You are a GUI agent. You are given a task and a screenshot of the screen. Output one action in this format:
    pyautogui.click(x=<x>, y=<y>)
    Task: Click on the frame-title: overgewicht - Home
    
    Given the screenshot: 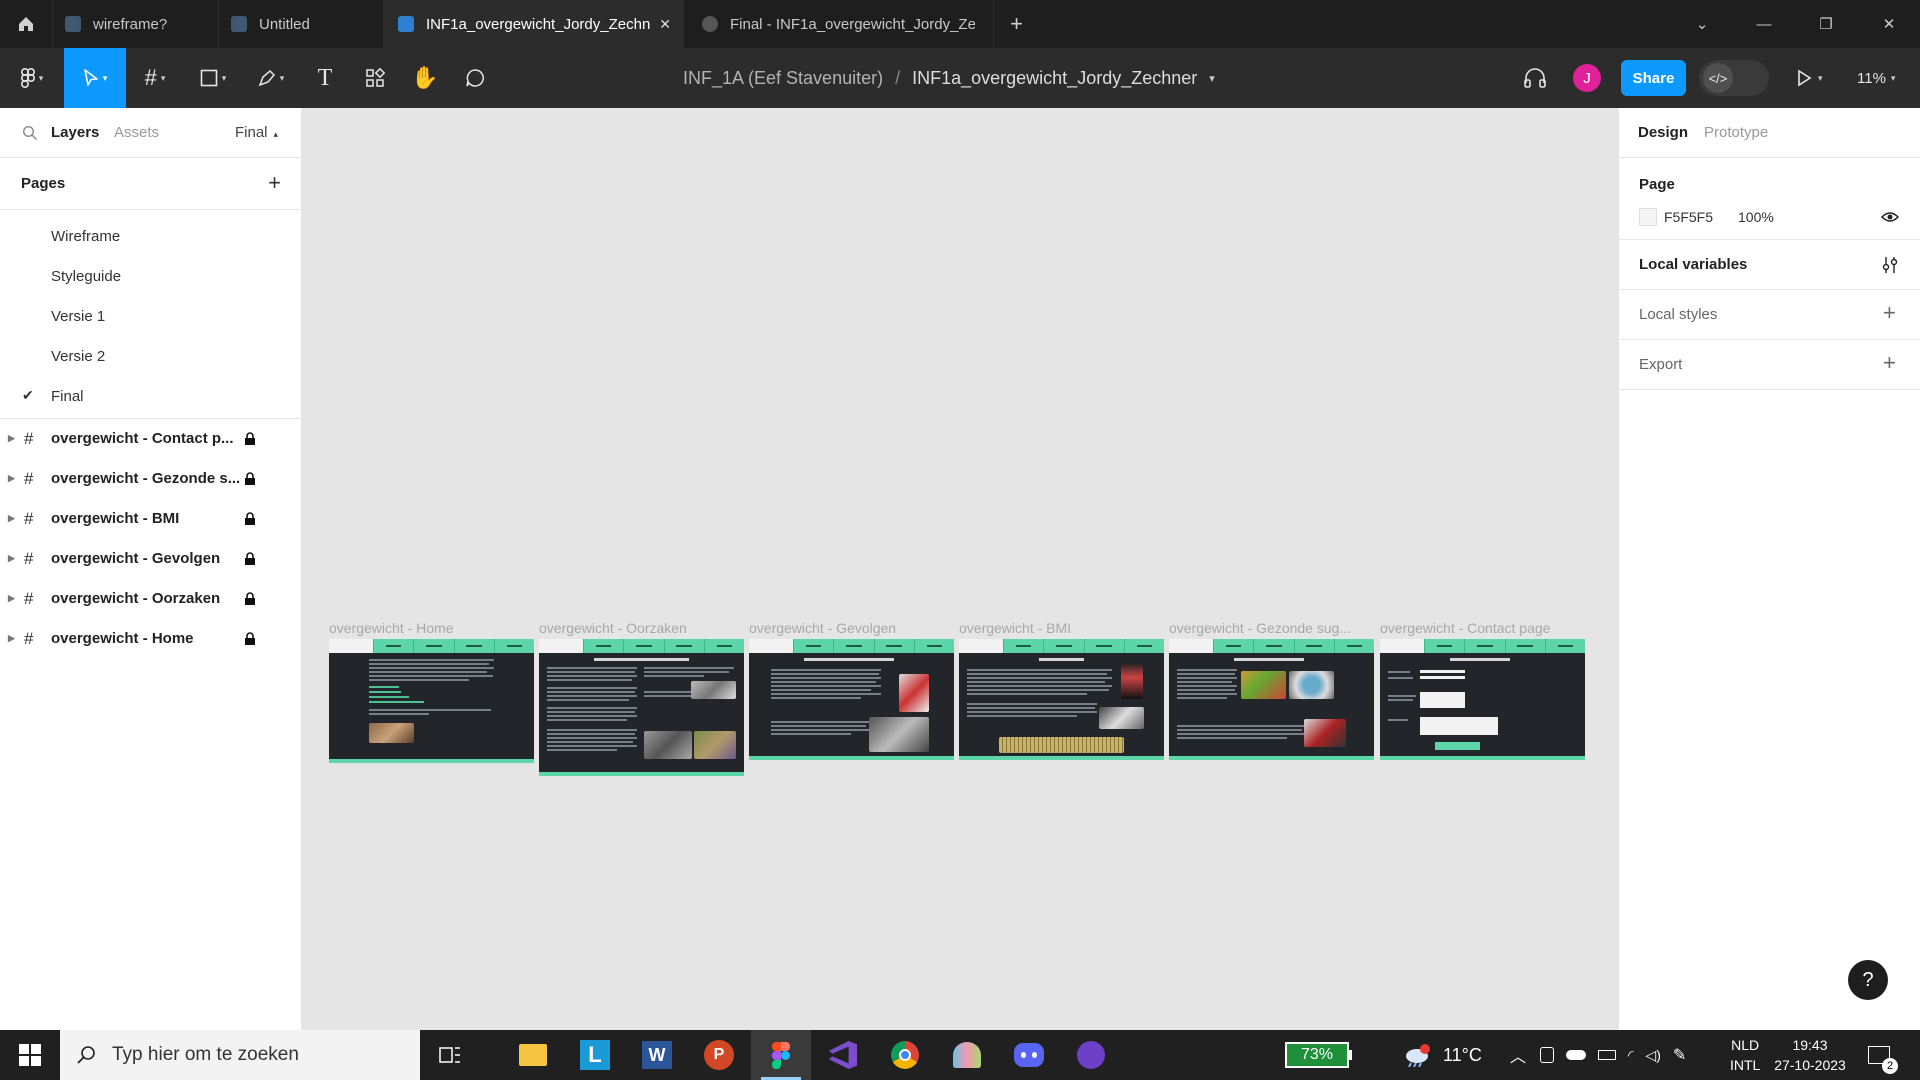 What is the action you would take?
    pyautogui.click(x=429, y=628)
    